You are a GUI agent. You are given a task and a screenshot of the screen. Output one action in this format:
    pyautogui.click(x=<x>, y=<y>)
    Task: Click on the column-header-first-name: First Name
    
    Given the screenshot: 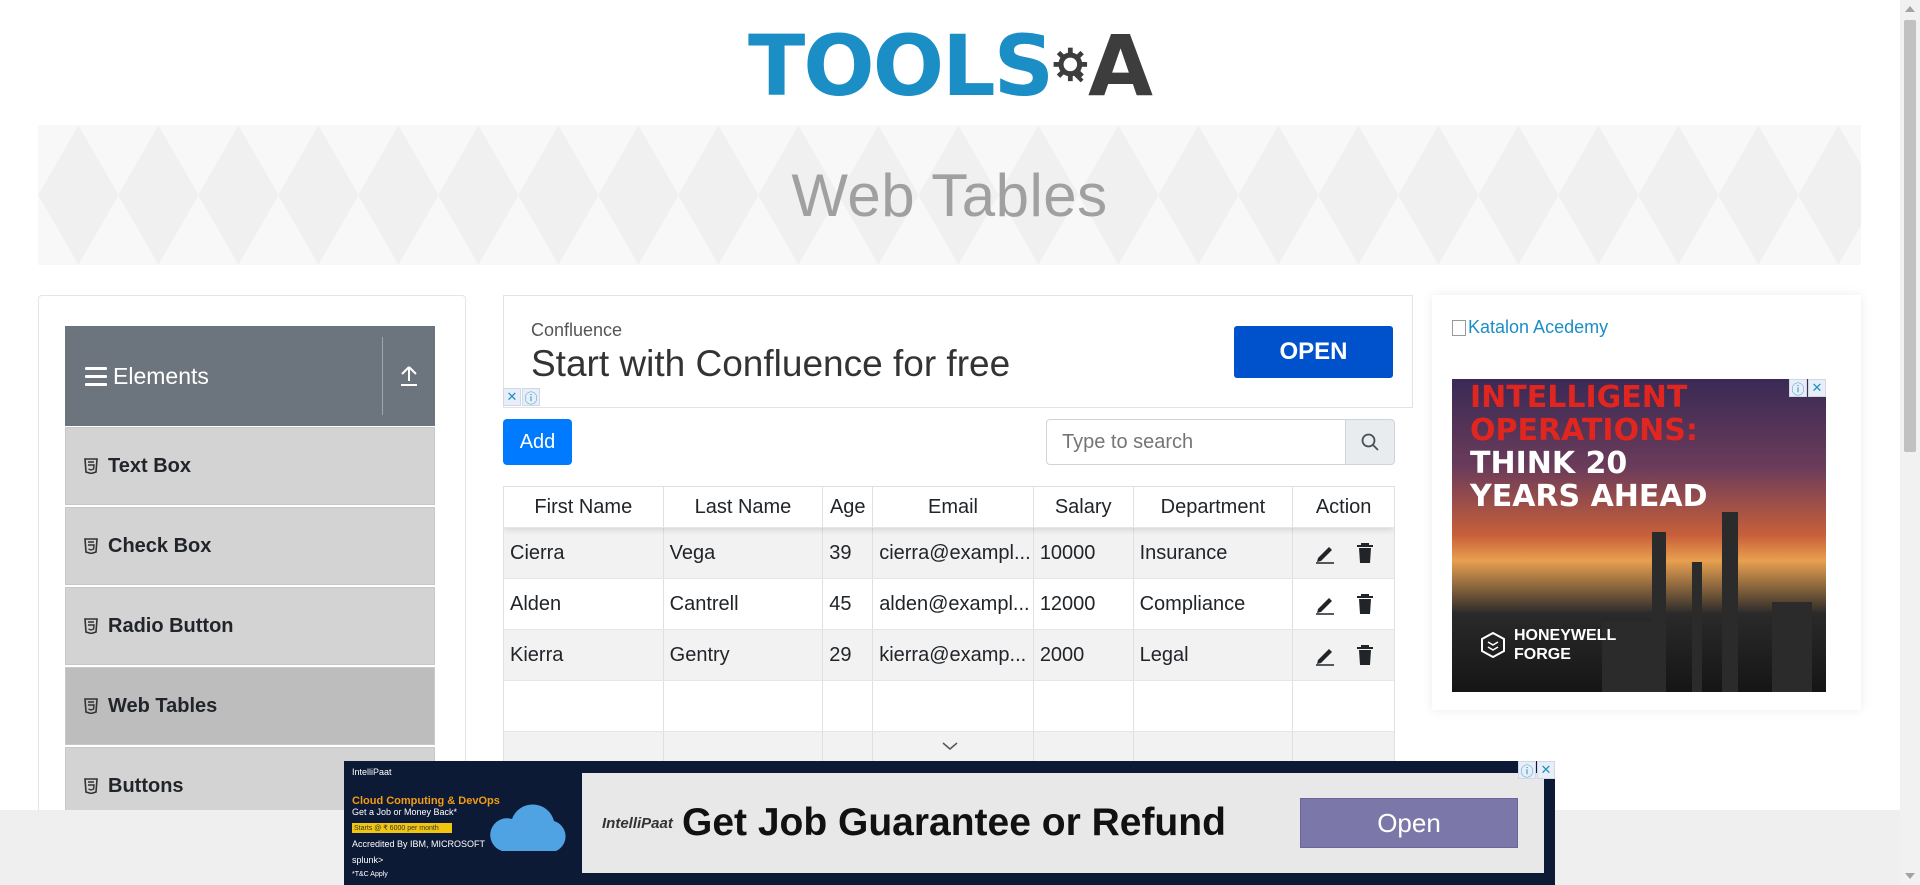 What is the action you would take?
    pyautogui.click(x=584, y=507)
    